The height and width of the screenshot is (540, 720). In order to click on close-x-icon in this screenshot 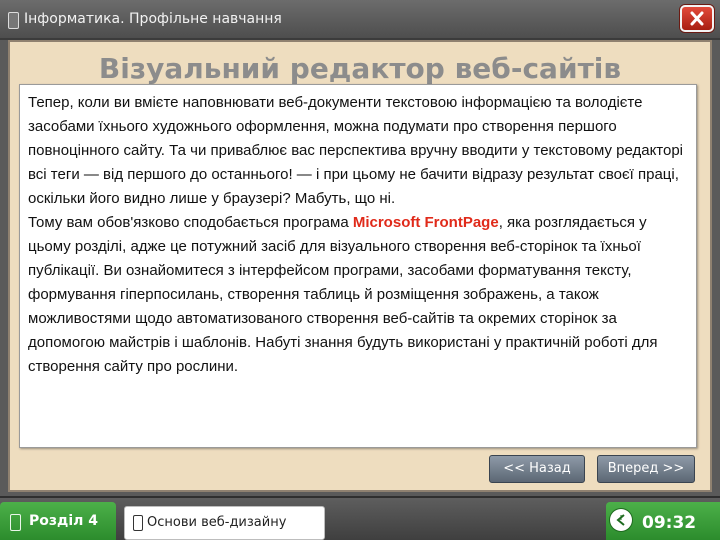, I will do `click(697, 18)`.